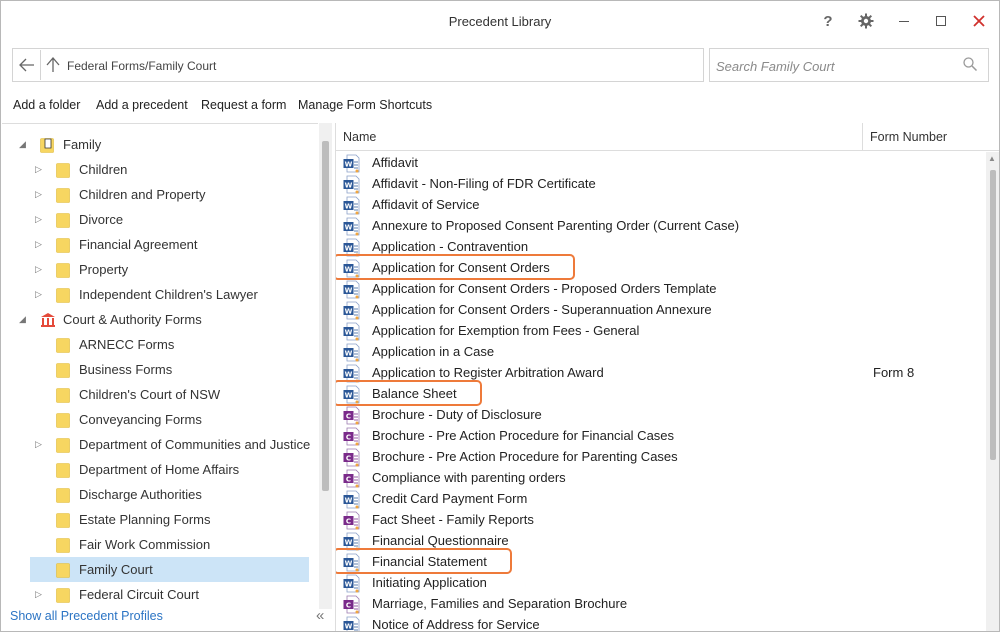 Image resolution: width=1000 pixels, height=632 pixels. Describe the element at coordinates (320, 615) in the screenshot. I see `collapse-pane-icon: «` at that location.